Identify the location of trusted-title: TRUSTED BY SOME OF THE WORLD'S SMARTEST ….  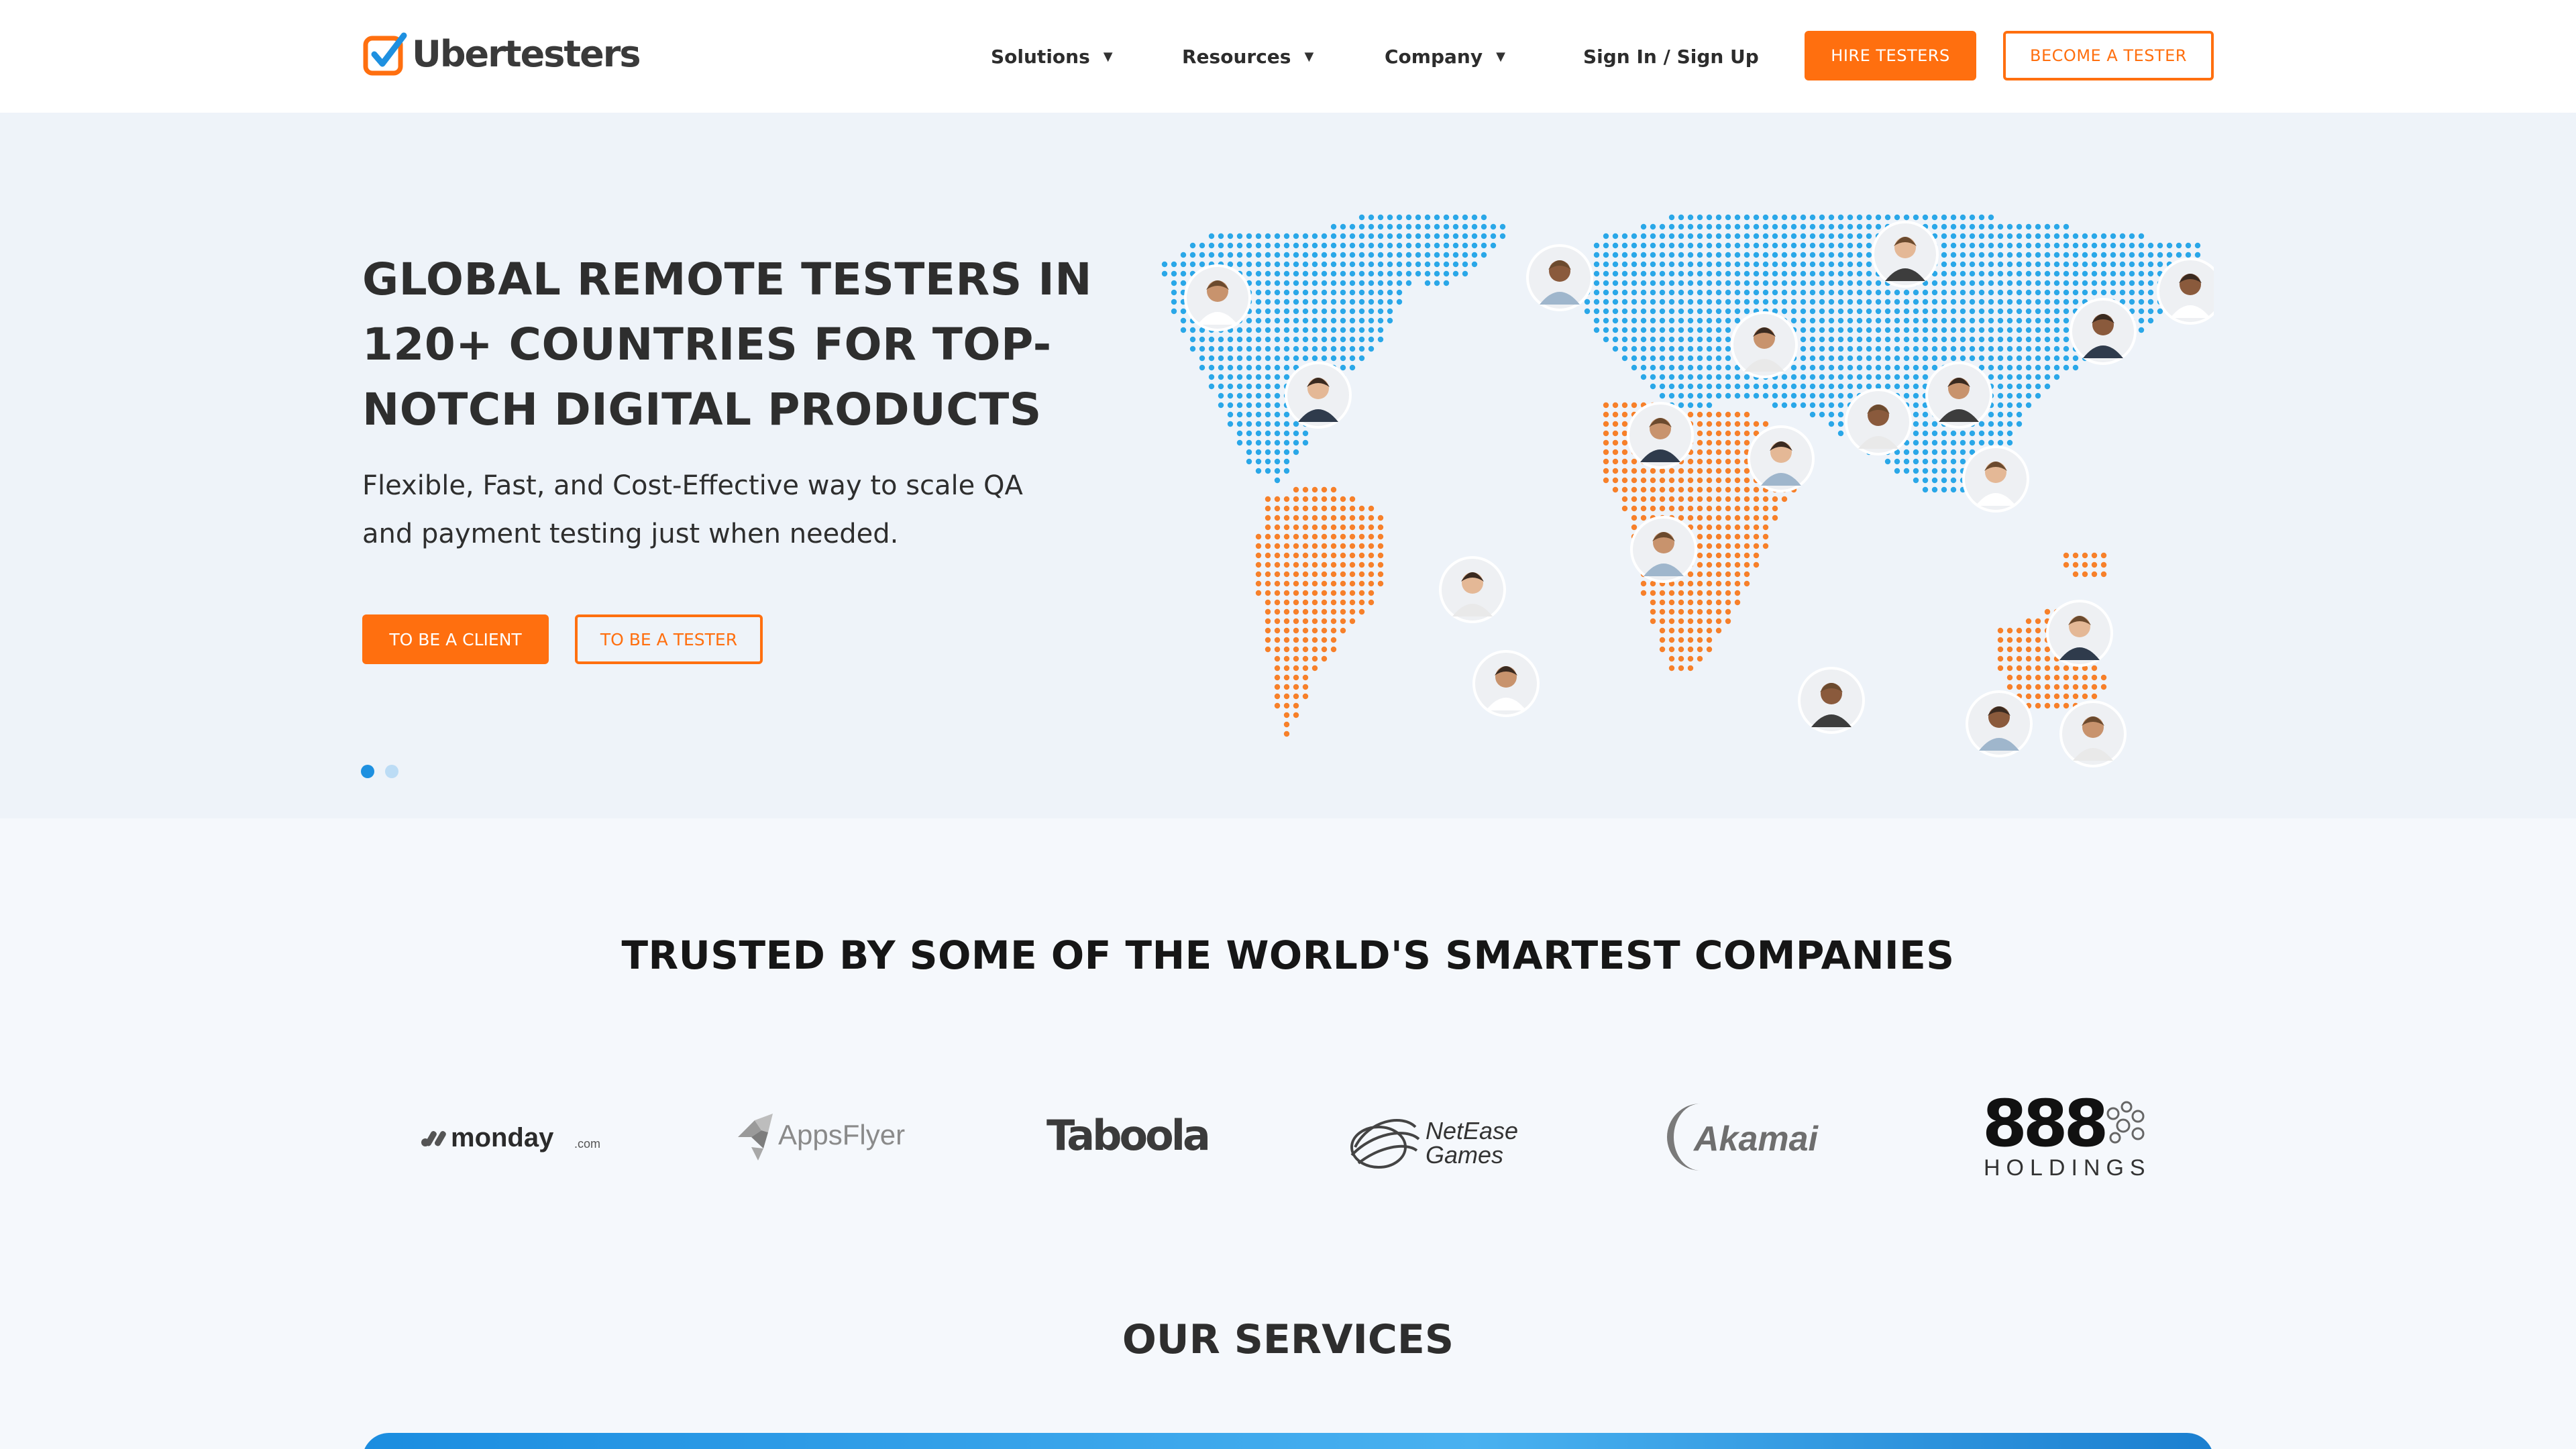
(1288, 955).